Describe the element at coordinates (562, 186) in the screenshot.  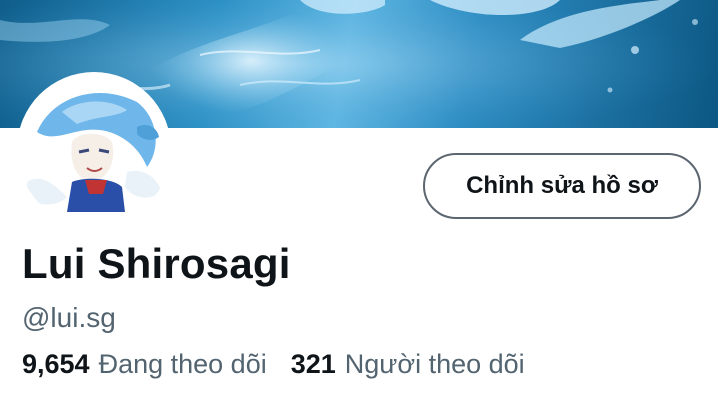
I see `edit-profile-button: Chỉnh sửa hồ sơ` at that location.